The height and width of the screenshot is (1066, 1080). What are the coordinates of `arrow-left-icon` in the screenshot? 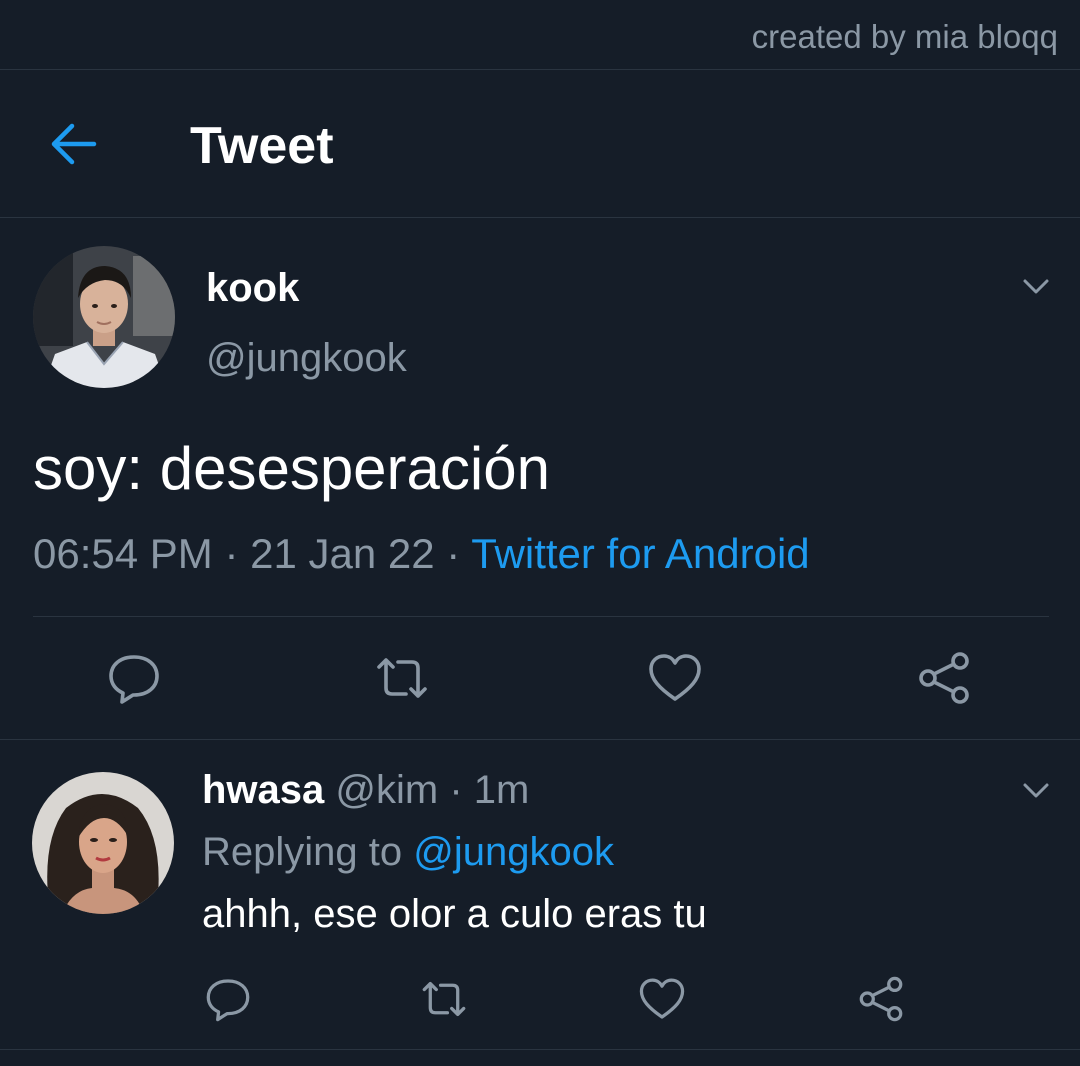 It's located at (74, 144).